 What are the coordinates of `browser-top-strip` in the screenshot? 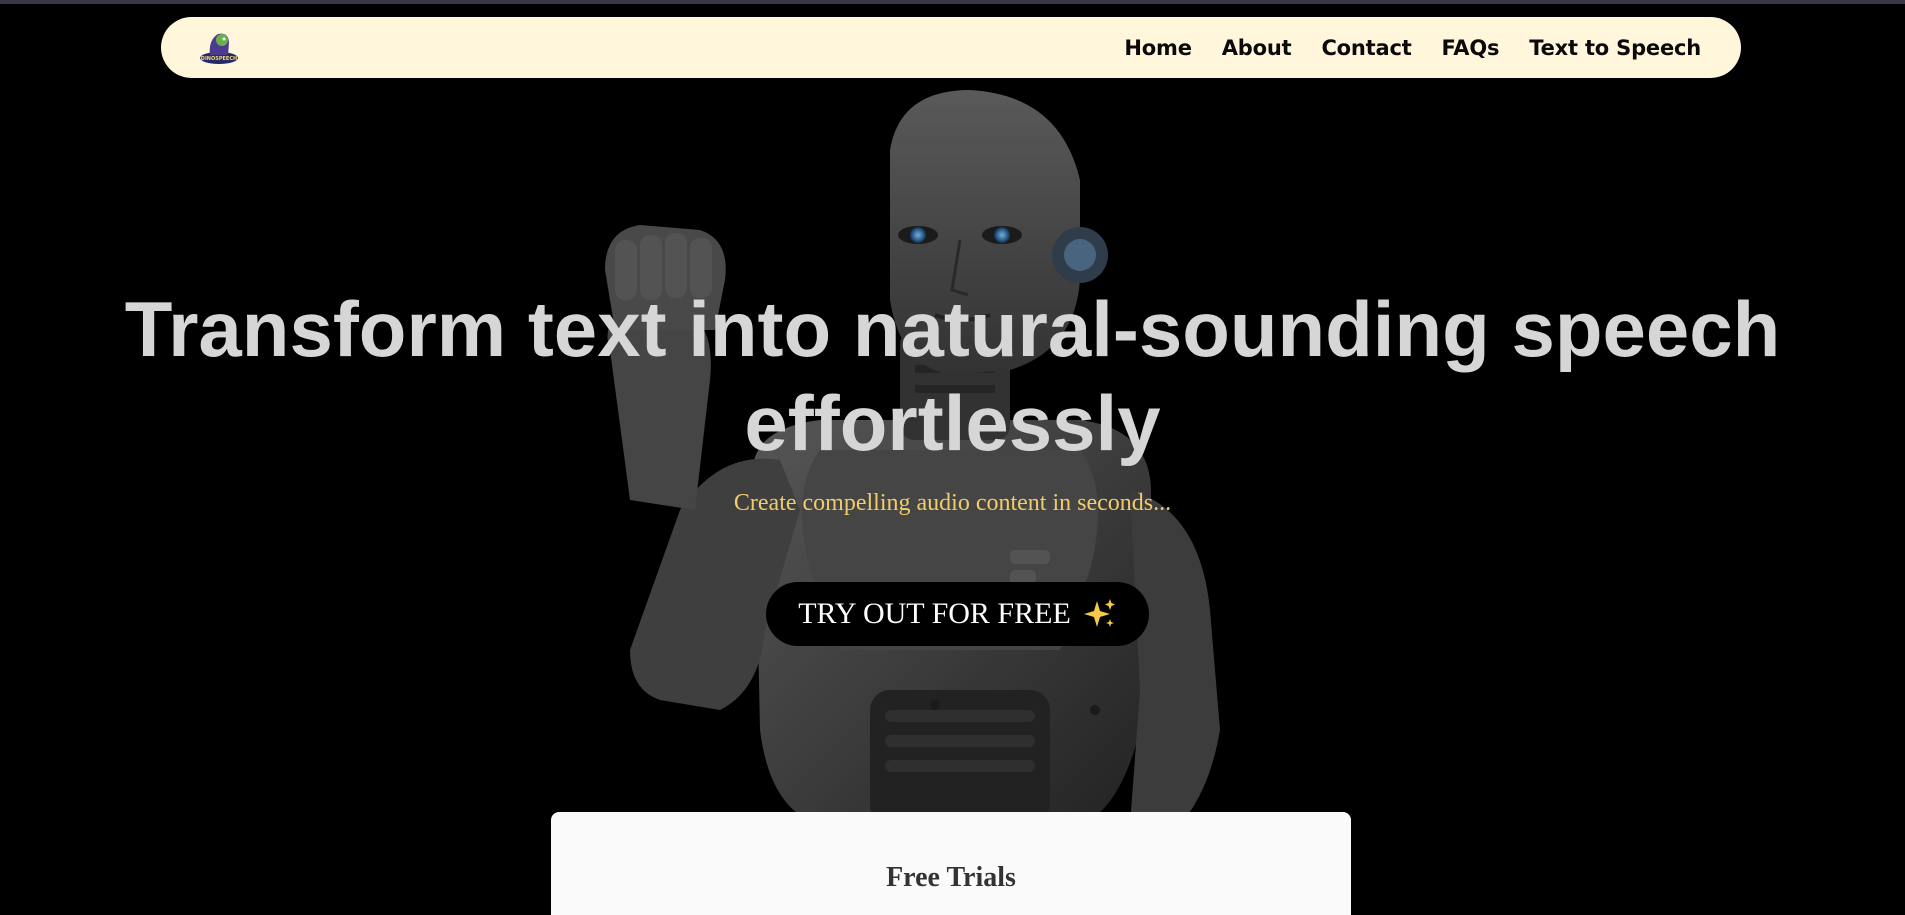 It's located at (952, 2).